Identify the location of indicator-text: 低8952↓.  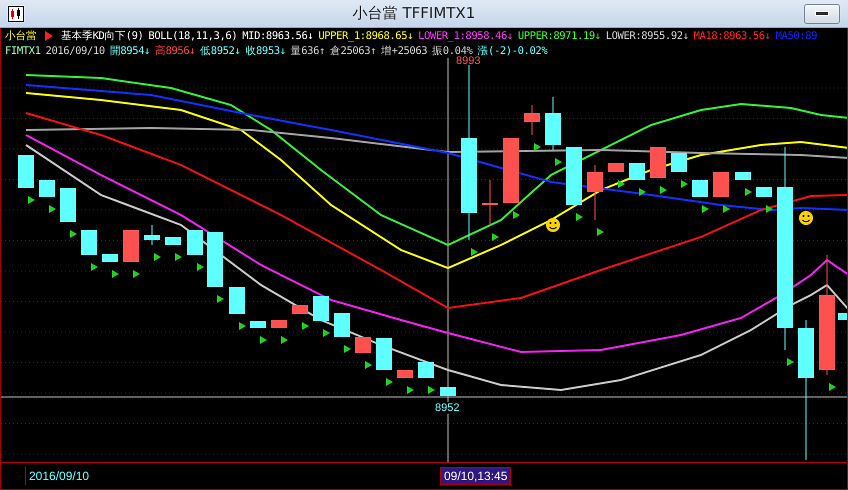
(220, 51).